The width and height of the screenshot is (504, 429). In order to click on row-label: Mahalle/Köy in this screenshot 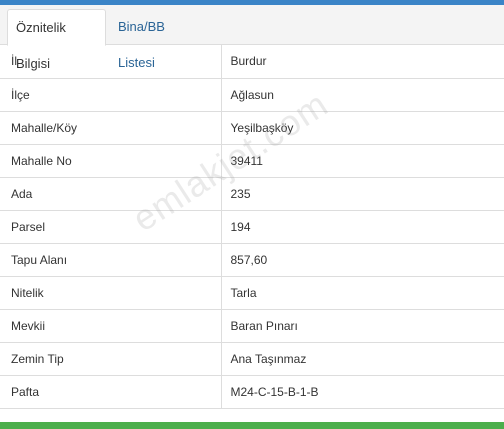, I will do `click(111, 127)`.